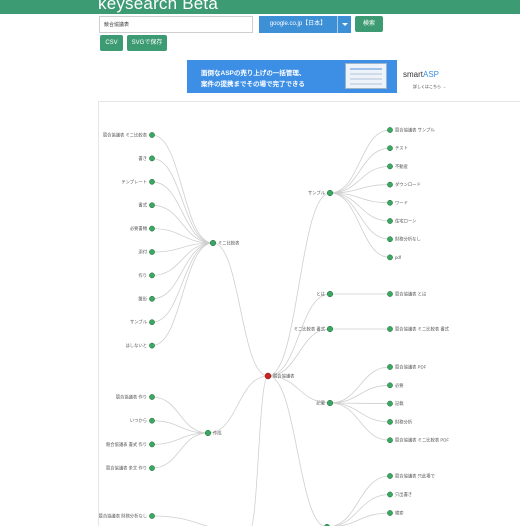 The height and width of the screenshot is (526, 520). Describe the element at coordinates (415, 476) in the screenshot. I see `mindmap-leaf-label: 競合協議表 只此場で` at that location.